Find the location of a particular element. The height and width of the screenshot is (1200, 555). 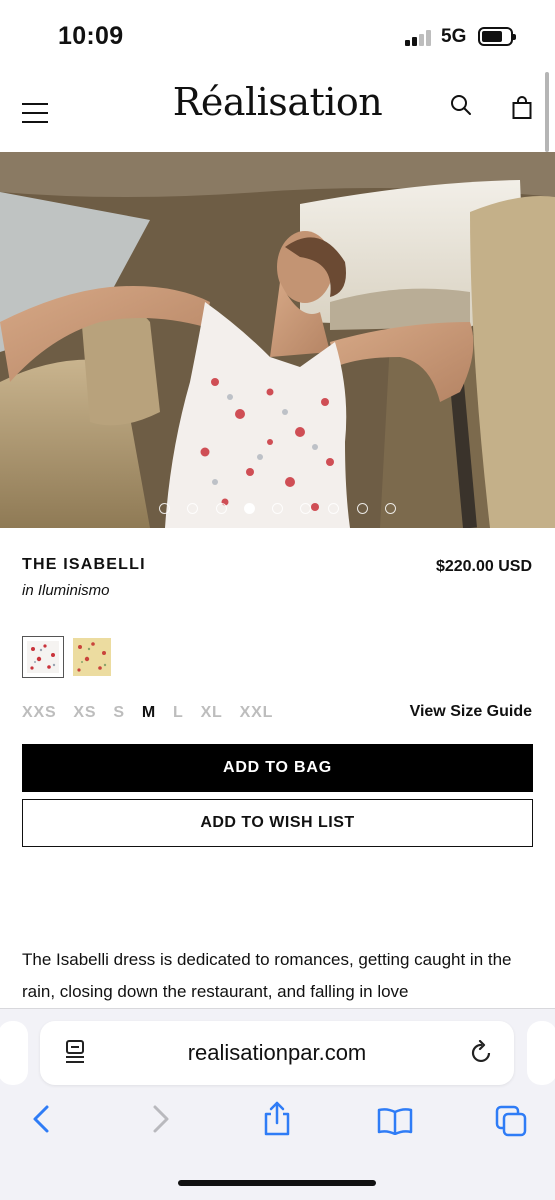

swatch-white-floral is located at coordinates (43, 657).